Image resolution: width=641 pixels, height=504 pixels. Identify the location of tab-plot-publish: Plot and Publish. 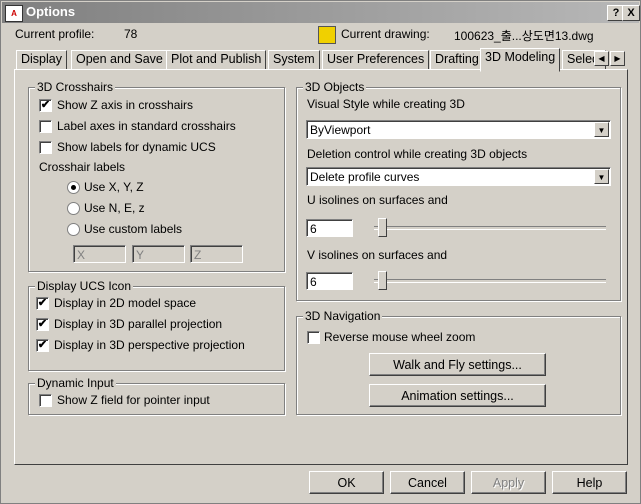
(216, 60).